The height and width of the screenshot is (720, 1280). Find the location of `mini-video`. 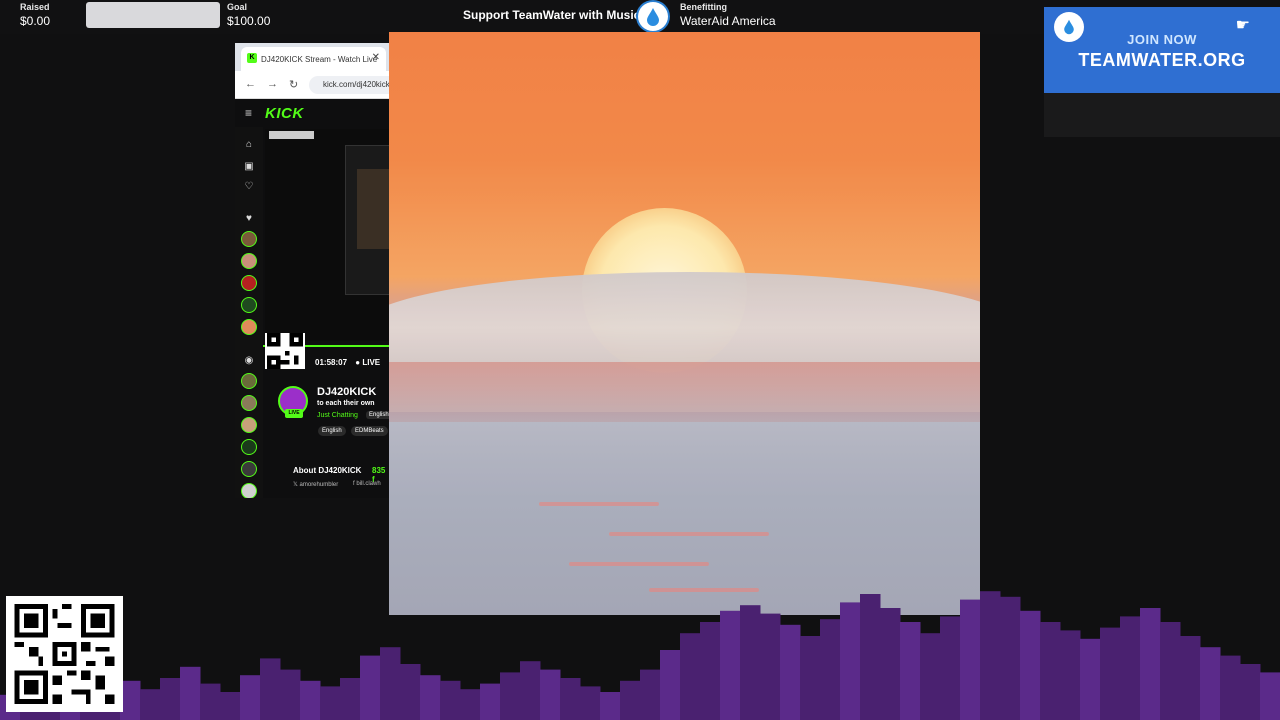

mini-video is located at coordinates (373, 209).